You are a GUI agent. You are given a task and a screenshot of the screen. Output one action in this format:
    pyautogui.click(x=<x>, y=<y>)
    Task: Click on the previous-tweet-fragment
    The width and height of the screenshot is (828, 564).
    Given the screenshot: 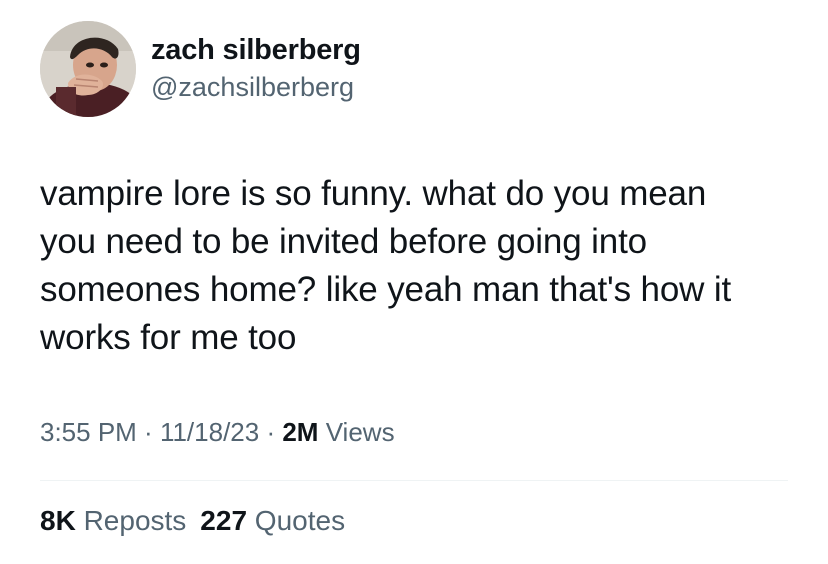 What is the action you would take?
    pyautogui.click(x=412, y=3)
    